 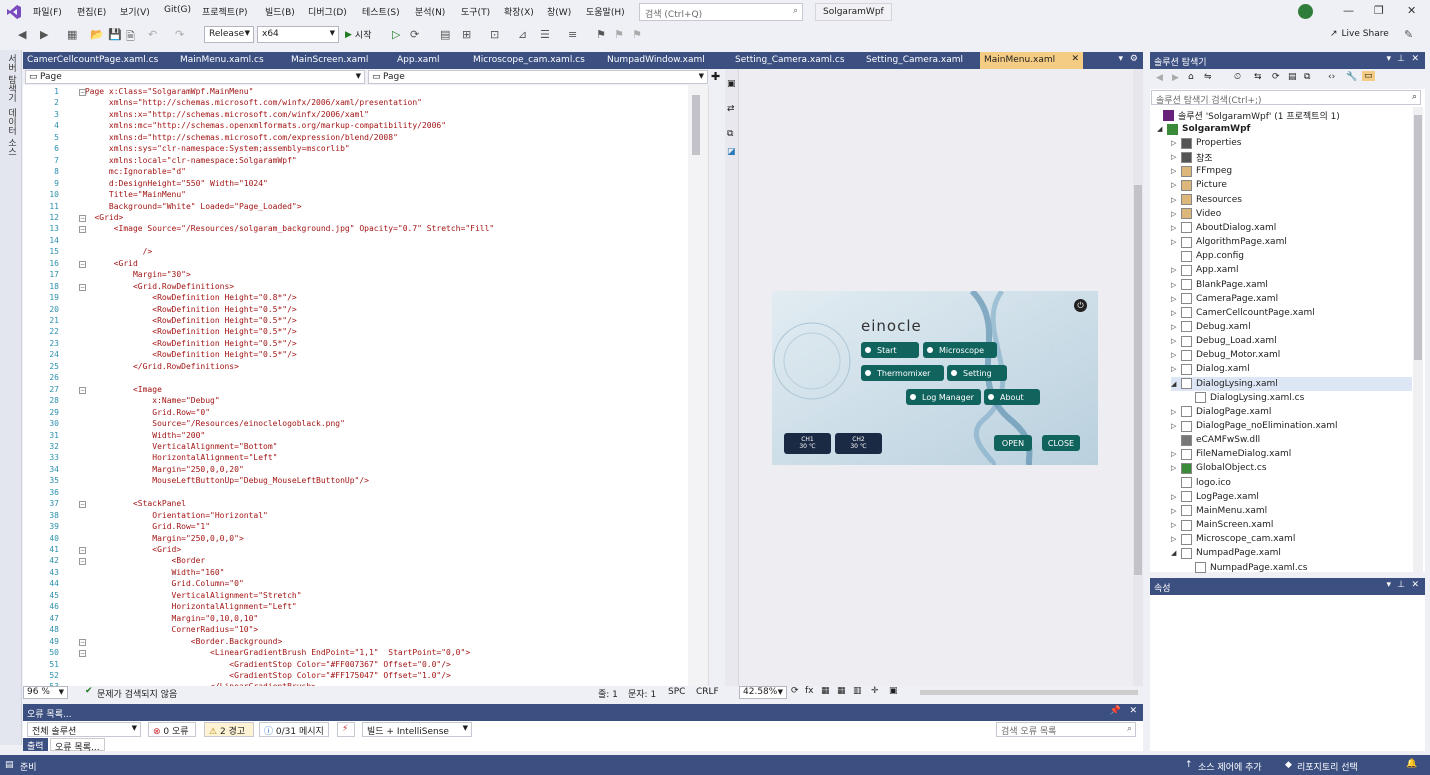 What do you see at coordinates (212, 423) in the screenshot?
I see `code-line: Source="/Resources/einoclelogoblack.png"` at bounding box center [212, 423].